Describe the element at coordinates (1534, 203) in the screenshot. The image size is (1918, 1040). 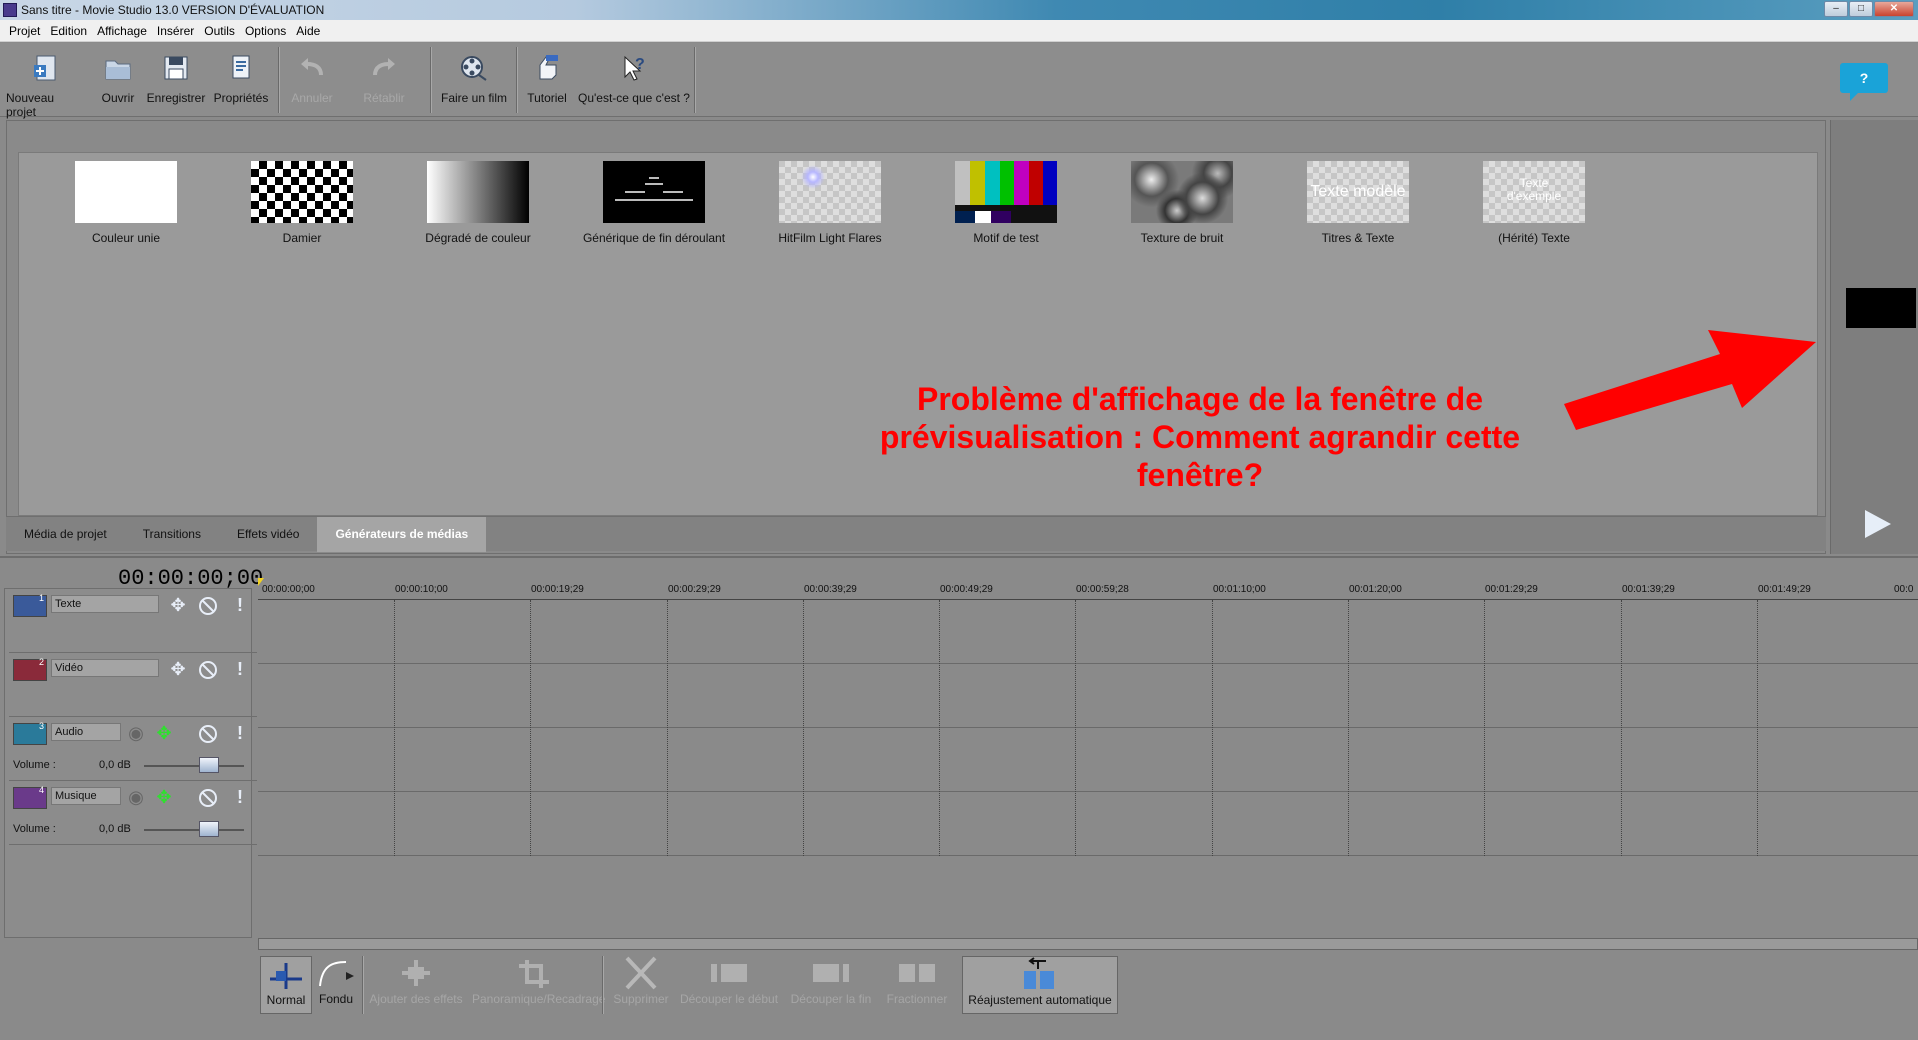
I see `generator-legacy-text: Texte d'exemple (Hérité) Texte` at that location.